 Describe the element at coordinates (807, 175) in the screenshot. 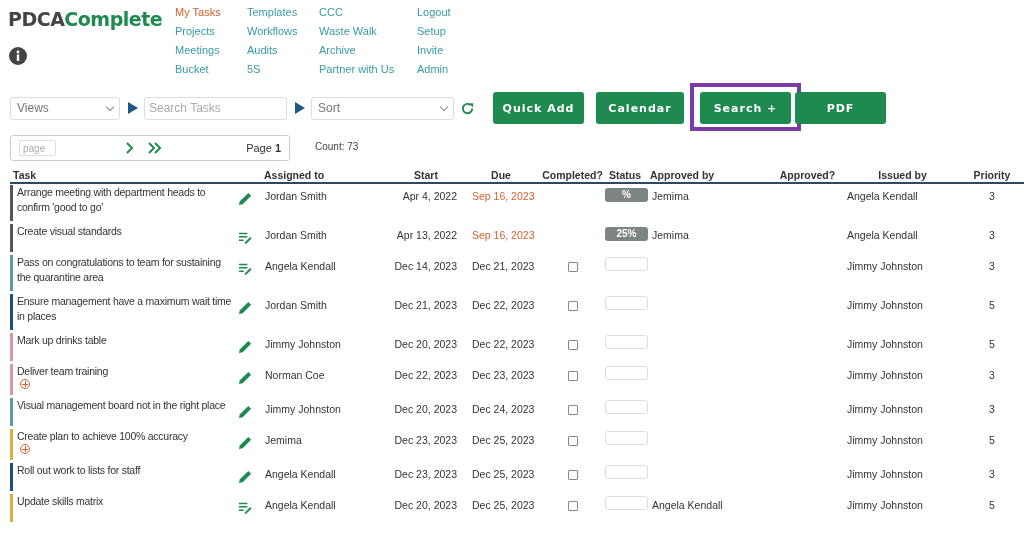

I see `column-header: Approved?` at that location.